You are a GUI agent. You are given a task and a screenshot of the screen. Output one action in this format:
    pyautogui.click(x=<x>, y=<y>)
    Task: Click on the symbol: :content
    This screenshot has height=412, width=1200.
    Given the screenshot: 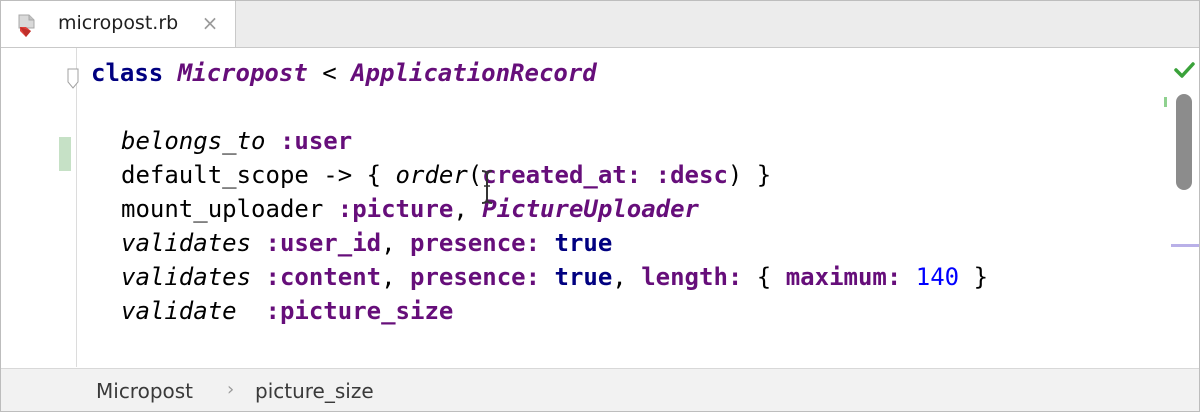 What is the action you would take?
    pyautogui.click(x=316, y=277)
    